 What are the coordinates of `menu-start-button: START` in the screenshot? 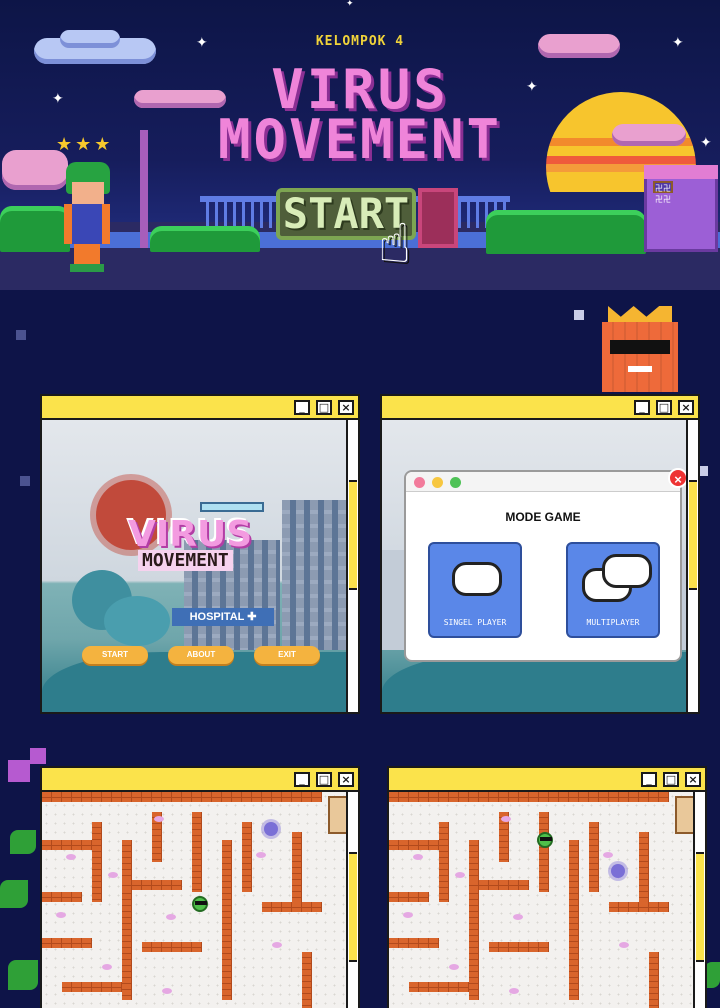 It's located at (115, 655).